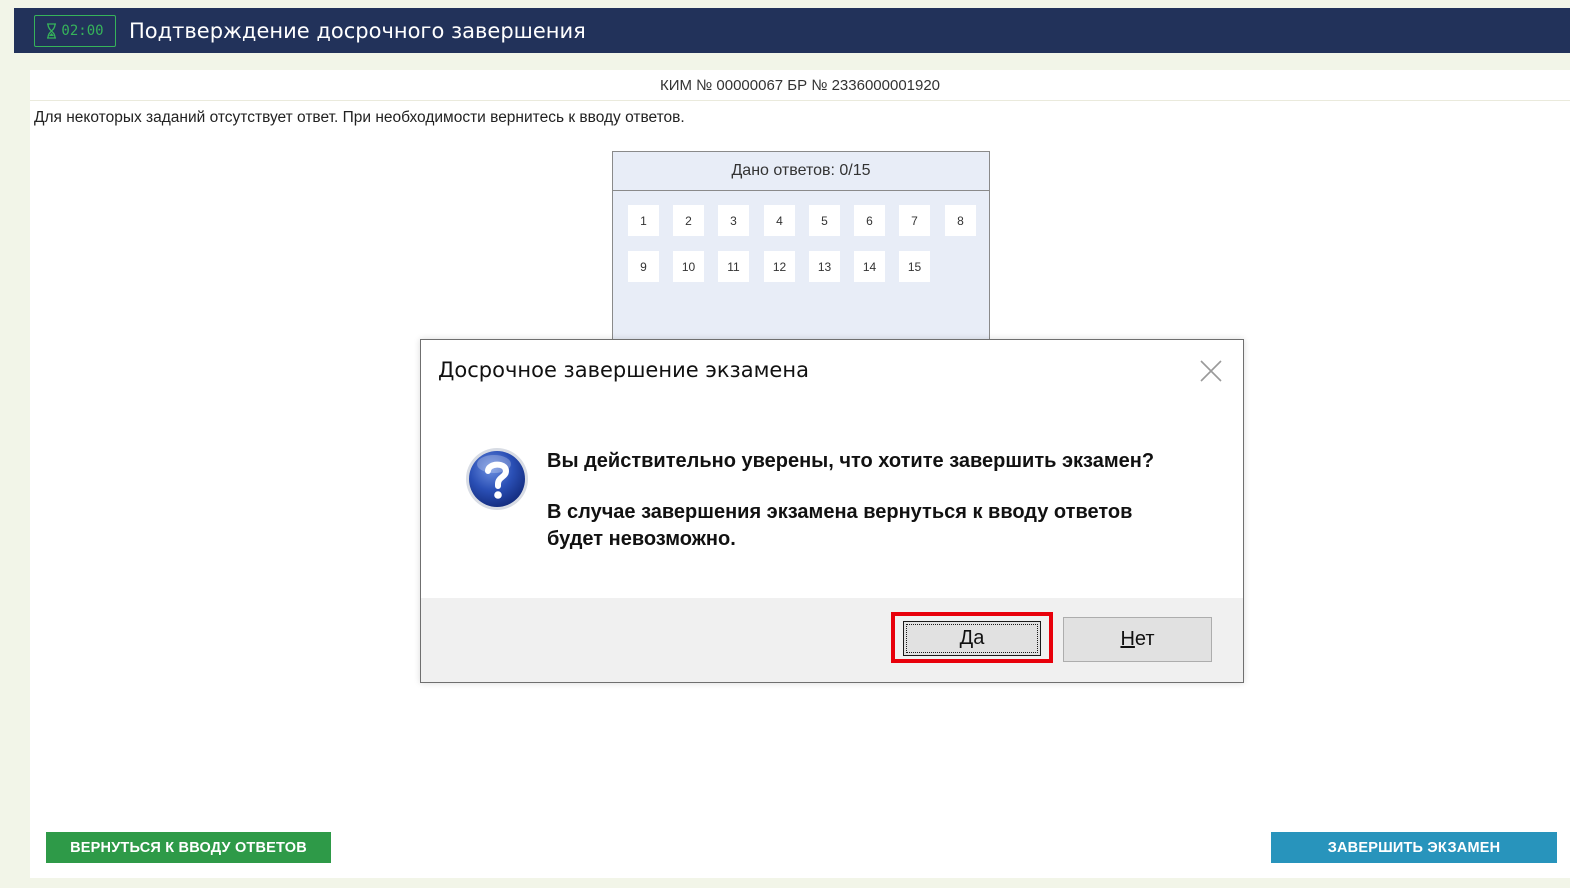 The height and width of the screenshot is (888, 1570). What do you see at coordinates (52, 30) in the screenshot?
I see `hourglass-icon` at bounding box center [52, 30].